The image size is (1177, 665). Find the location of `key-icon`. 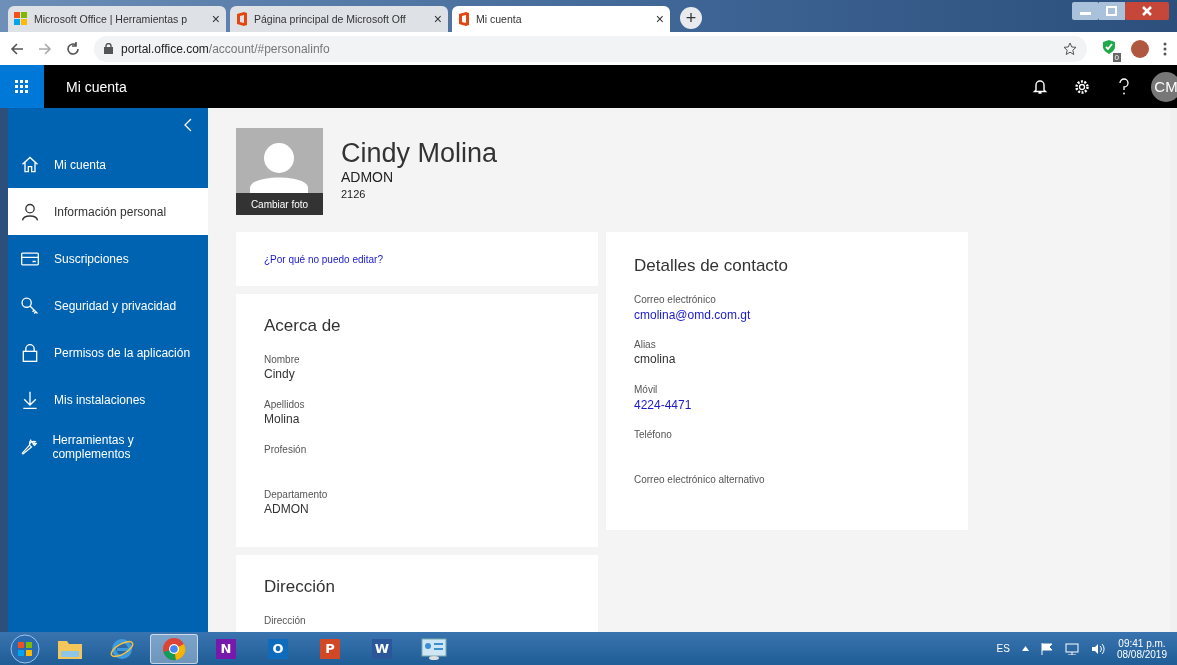

key-icon is located at coordinates (30, 305).